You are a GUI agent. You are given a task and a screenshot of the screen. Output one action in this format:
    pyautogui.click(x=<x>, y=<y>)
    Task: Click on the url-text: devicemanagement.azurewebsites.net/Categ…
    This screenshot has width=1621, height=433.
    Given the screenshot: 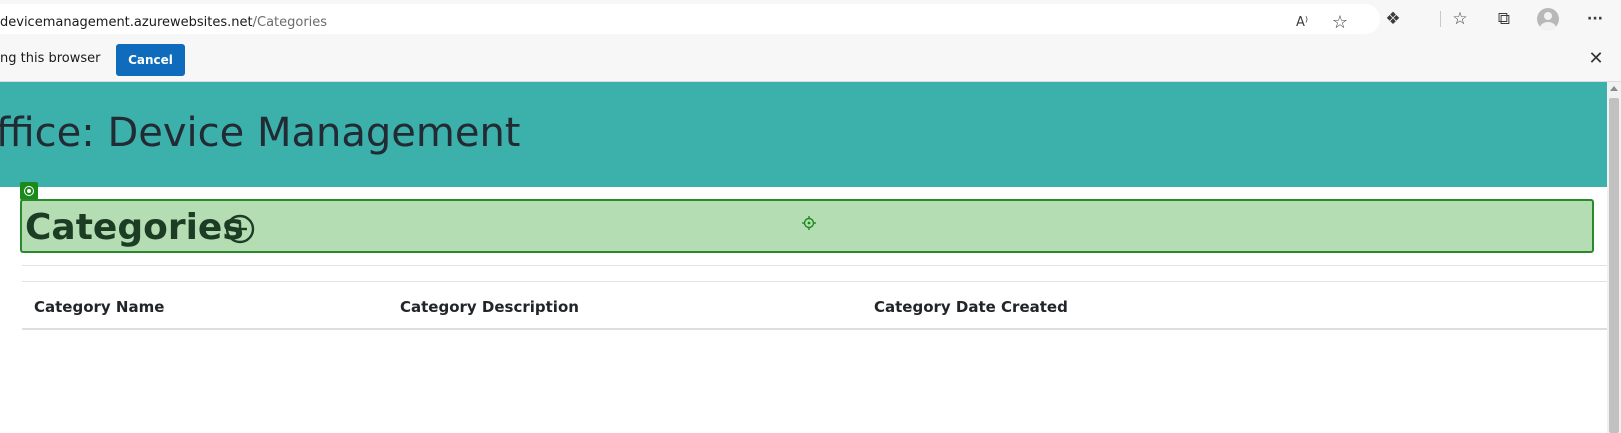 What is the action you would take?
    pyautogui.click(x=163, y=22)
    